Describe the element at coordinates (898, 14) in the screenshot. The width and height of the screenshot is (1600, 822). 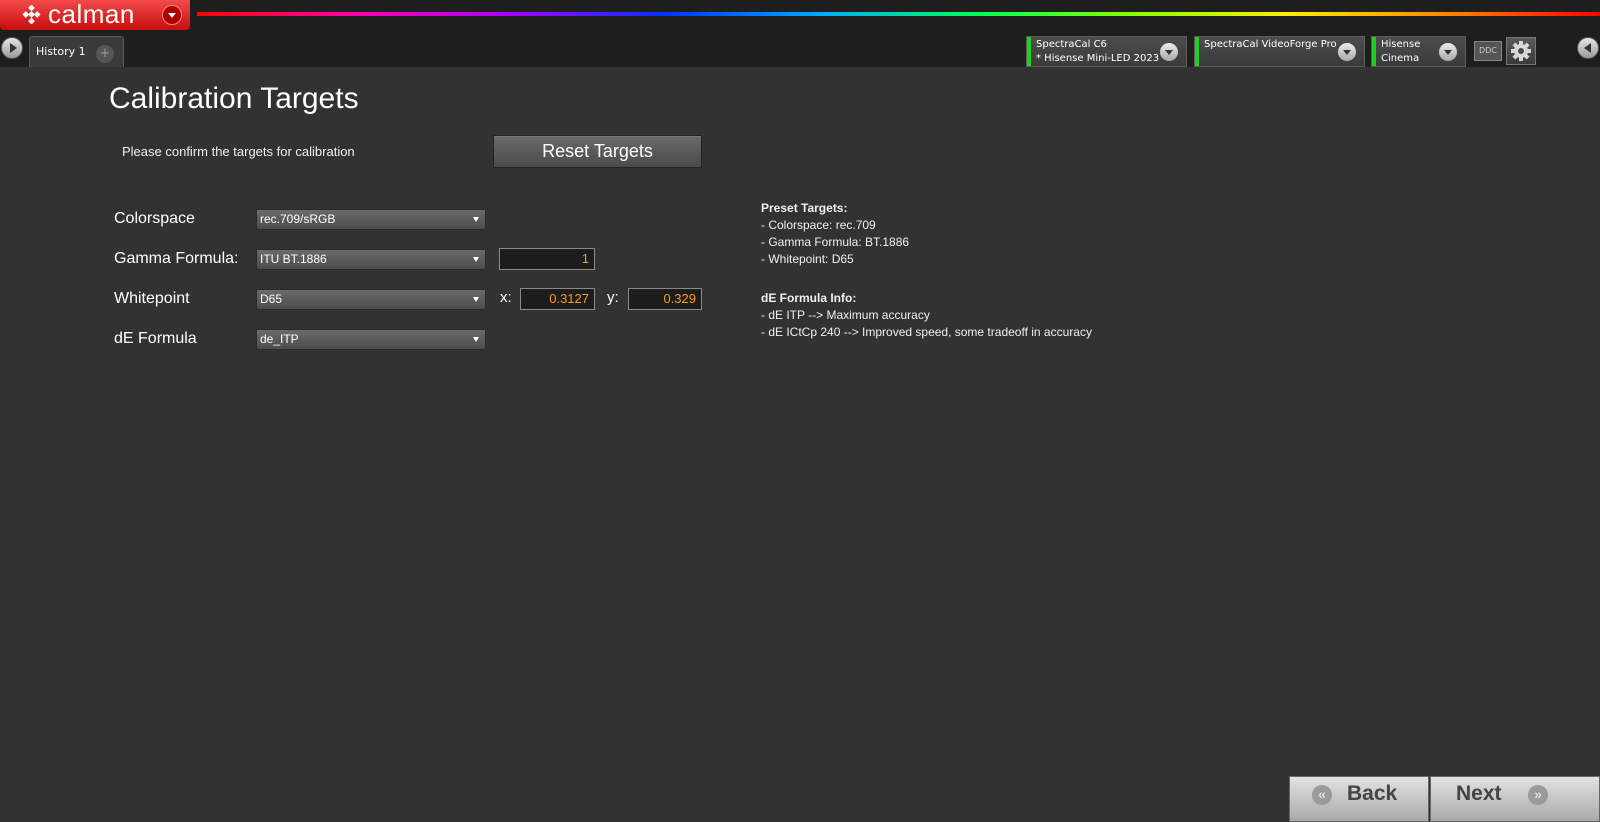
I see `rainbow-stripe` at that location.